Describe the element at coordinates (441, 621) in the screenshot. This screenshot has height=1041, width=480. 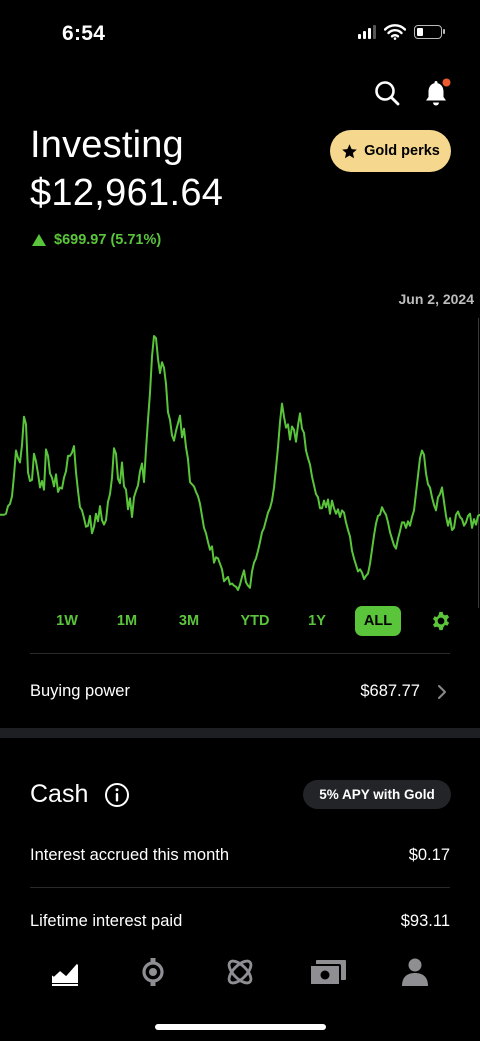
I see `chart-settings-gear-icon` at that location.